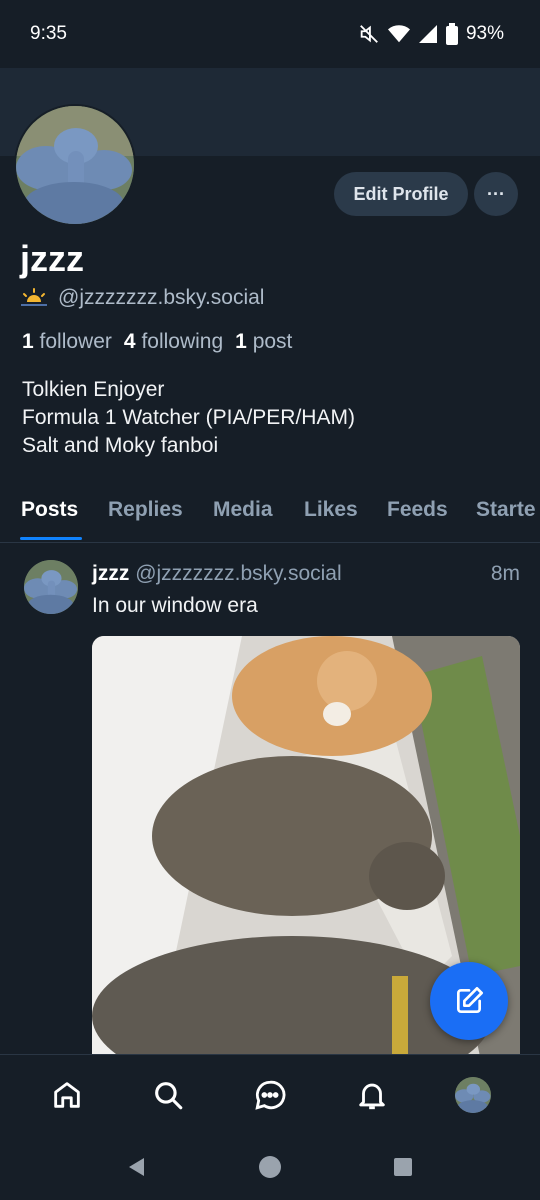  I want to click on more-icon: ···, so click(496, 193).